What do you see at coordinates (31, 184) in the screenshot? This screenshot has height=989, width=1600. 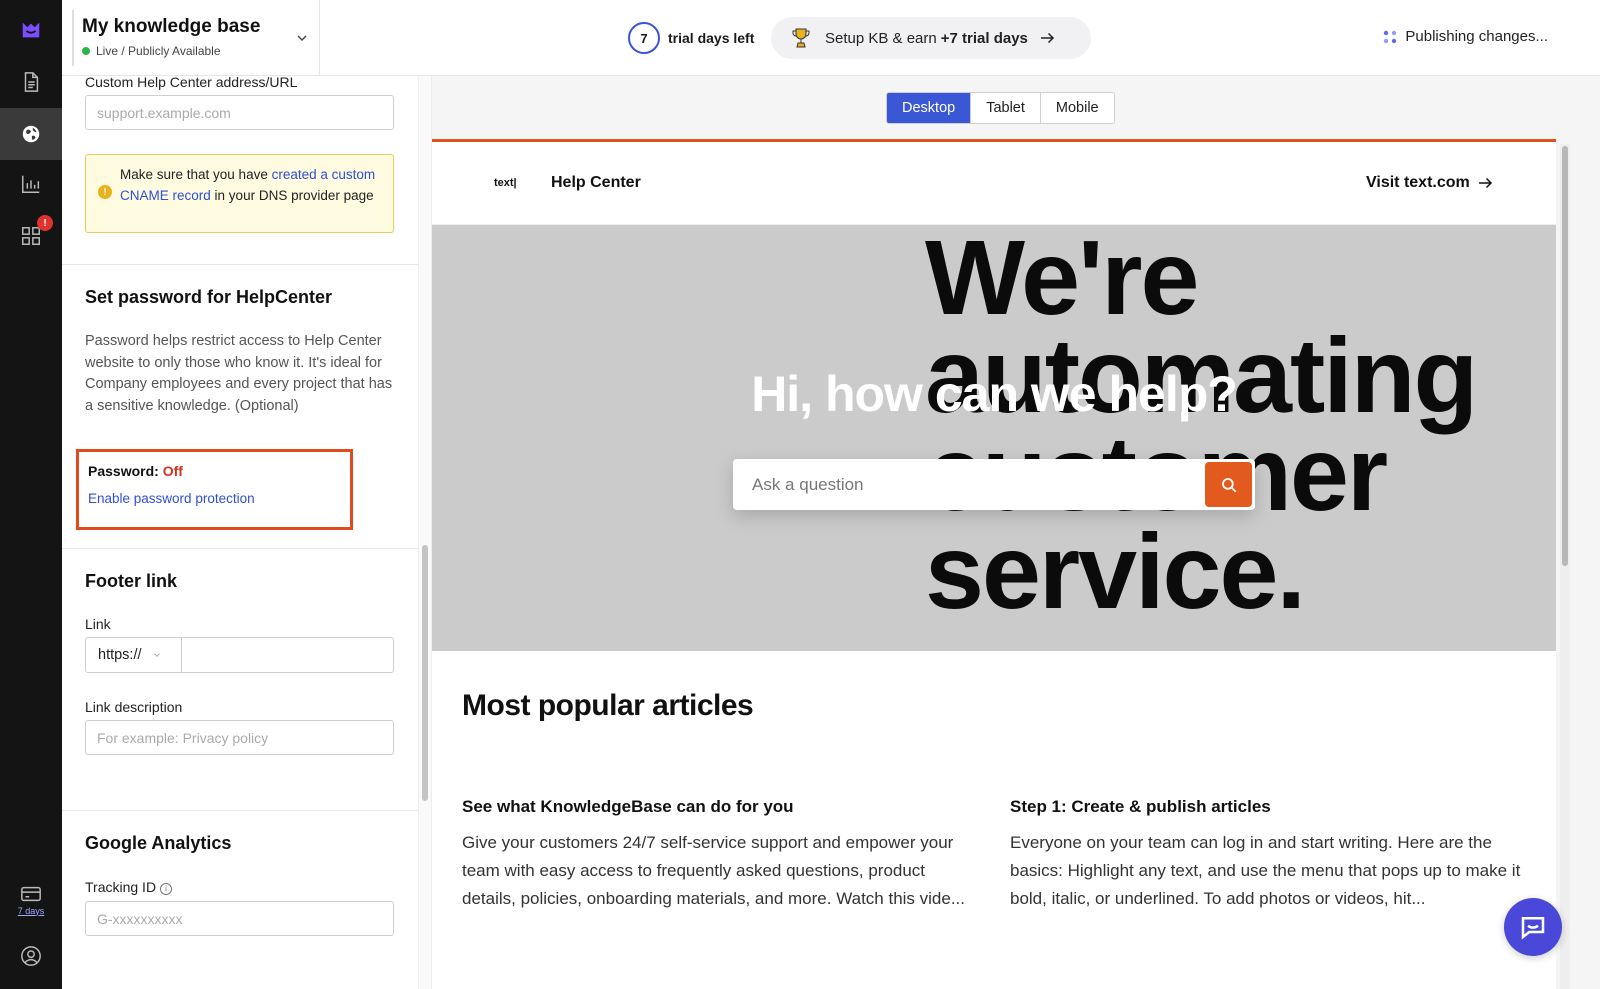 I see `analytics-icon` at bounding box center [31, 184].